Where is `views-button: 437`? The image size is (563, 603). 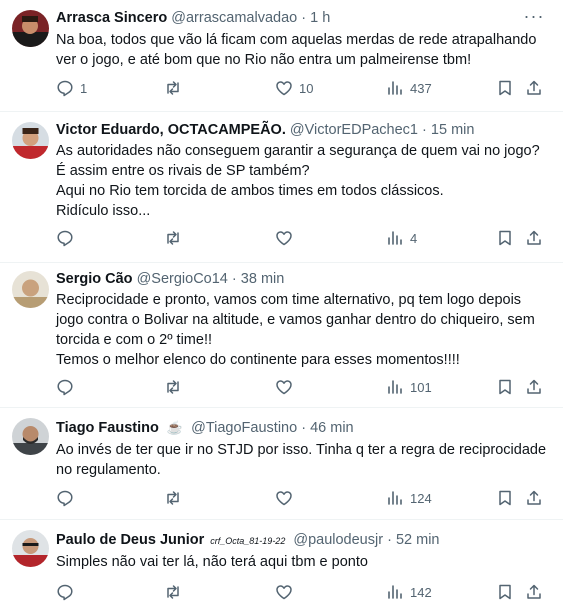
views-button: 437 is located at coordinates (409, 88).